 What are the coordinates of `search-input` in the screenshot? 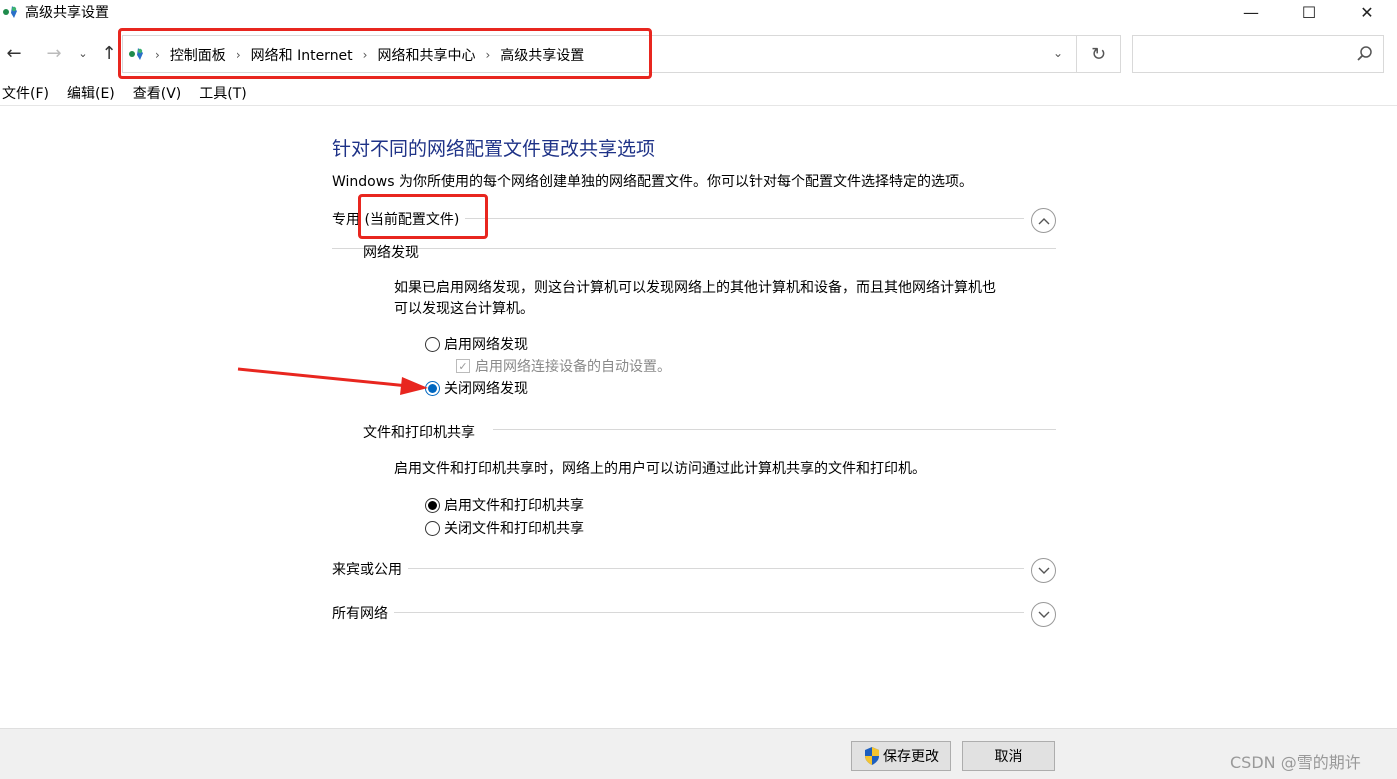 It's located at (1244, 53).